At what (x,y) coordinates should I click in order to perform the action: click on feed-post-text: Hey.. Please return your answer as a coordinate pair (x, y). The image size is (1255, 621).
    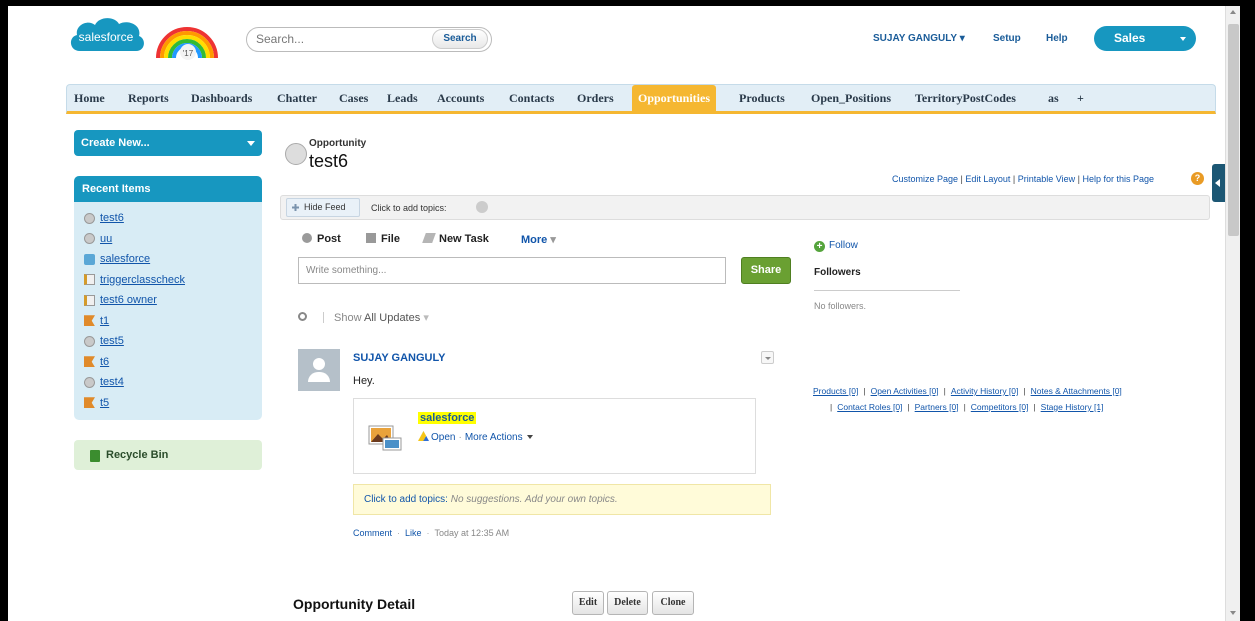
    Looking at the image, I should click on (364, 381).